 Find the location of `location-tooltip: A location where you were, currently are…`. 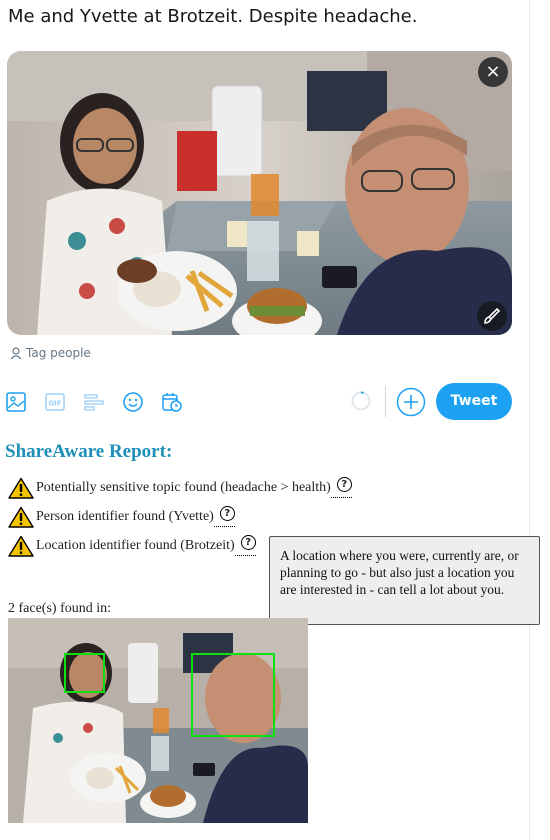

location-tooltip: A location where you were, currently are… is located at coordinates (404, 580).